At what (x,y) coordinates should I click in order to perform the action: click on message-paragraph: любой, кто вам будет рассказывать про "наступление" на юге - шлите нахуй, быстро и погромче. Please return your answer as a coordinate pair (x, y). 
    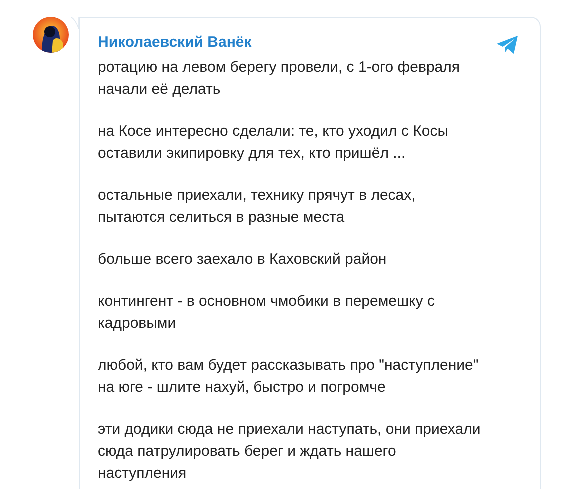
    Looking at the image, I should click on (289, 377).